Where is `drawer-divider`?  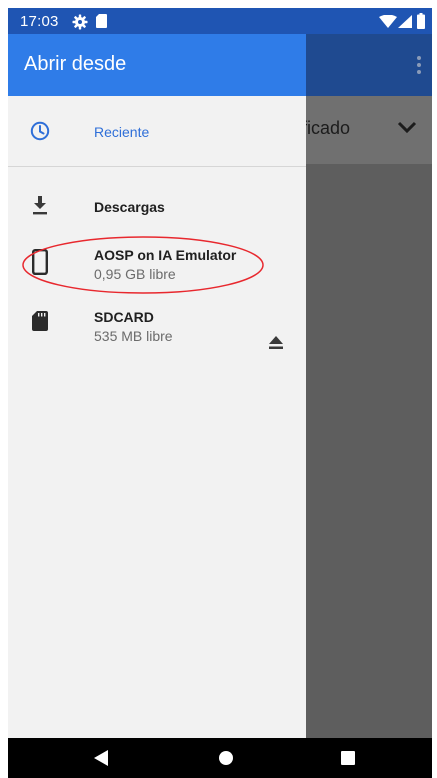
drawer-divider is located at coordinates (157, 166).